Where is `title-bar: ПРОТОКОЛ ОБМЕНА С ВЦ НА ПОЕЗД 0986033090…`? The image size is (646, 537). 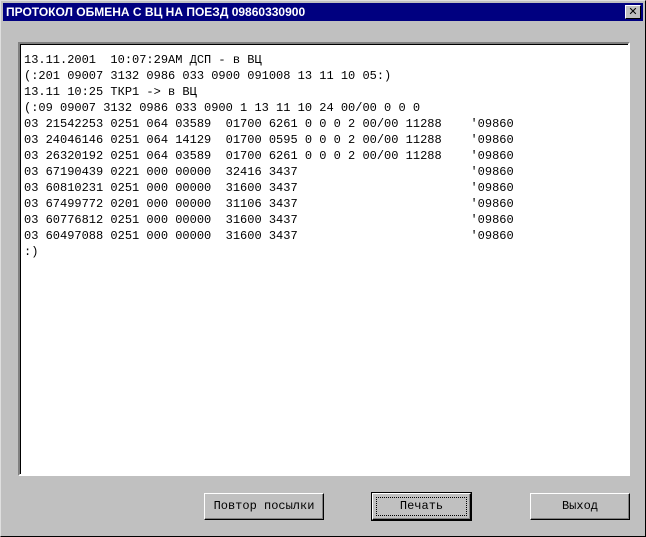
title-bar: ПРОТОКОЛ ОБМЕНА С ВЦ НА ПОЕЗД 0986033090… is located at coordinates (323, 12).